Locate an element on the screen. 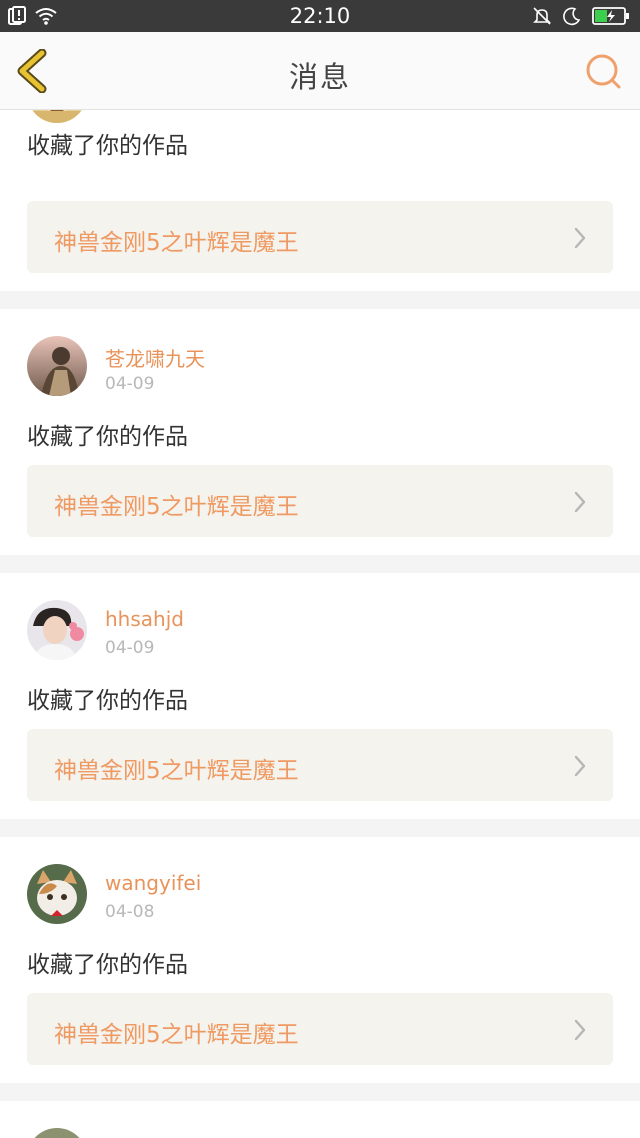  page-title: 消息 is located at coordinates (319, 77).